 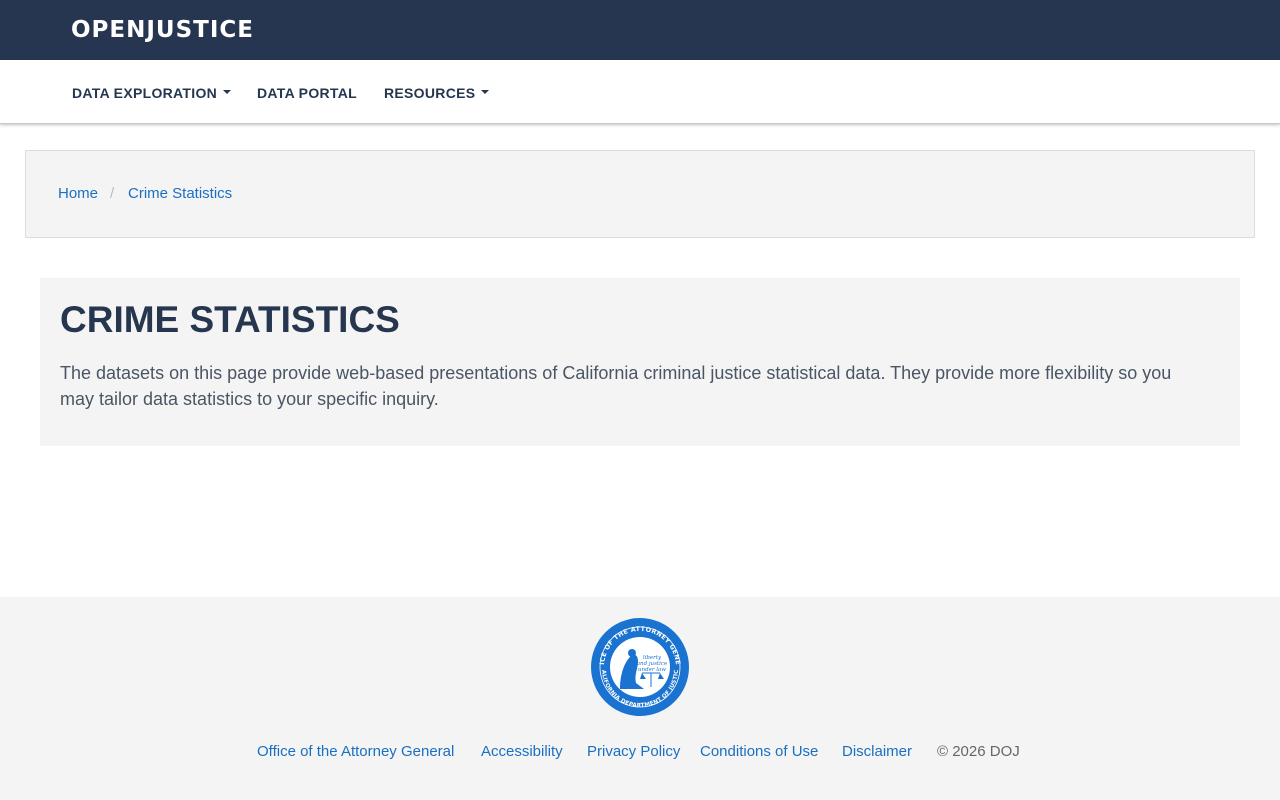 I want to click on nav-data-exploration-label: DATA EXPLORATION, so click(x=145, y=93).